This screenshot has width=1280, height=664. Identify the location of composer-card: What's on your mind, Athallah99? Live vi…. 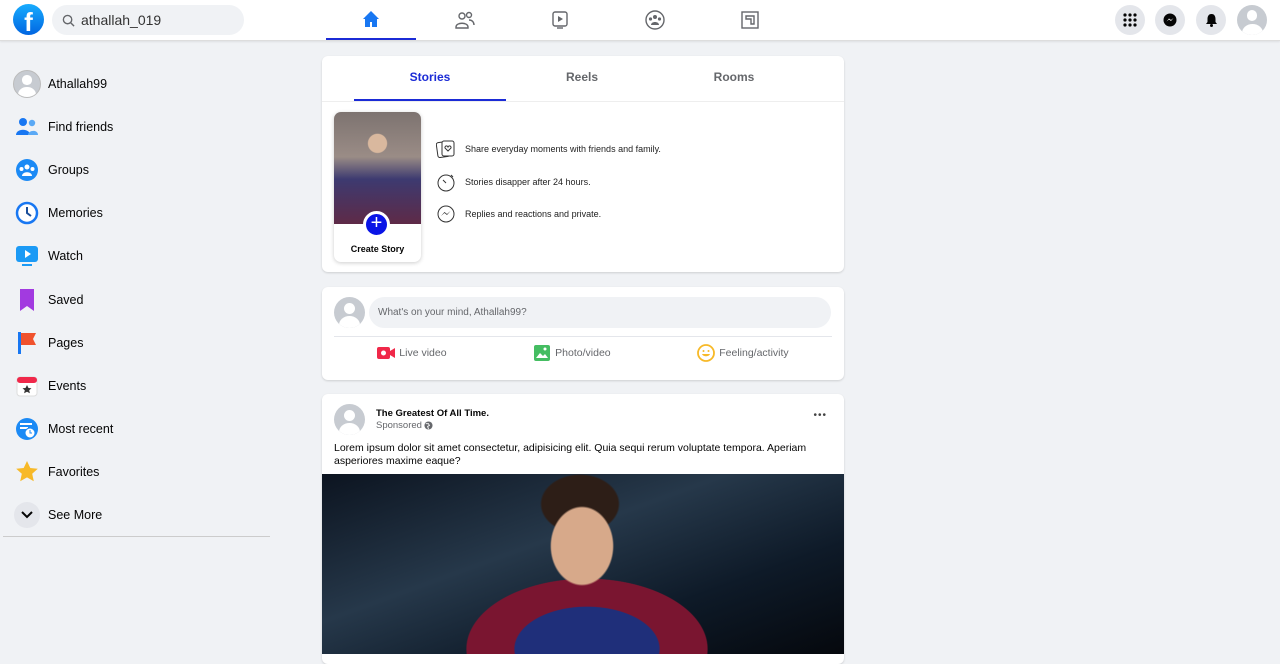
(583, 333).